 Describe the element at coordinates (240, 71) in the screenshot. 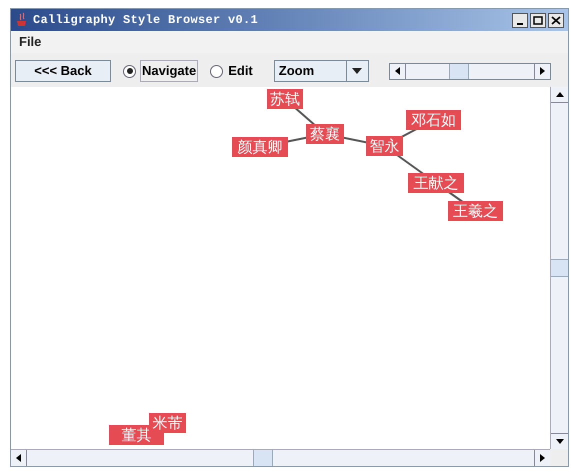

I see `radio-label: Edit` at that location.